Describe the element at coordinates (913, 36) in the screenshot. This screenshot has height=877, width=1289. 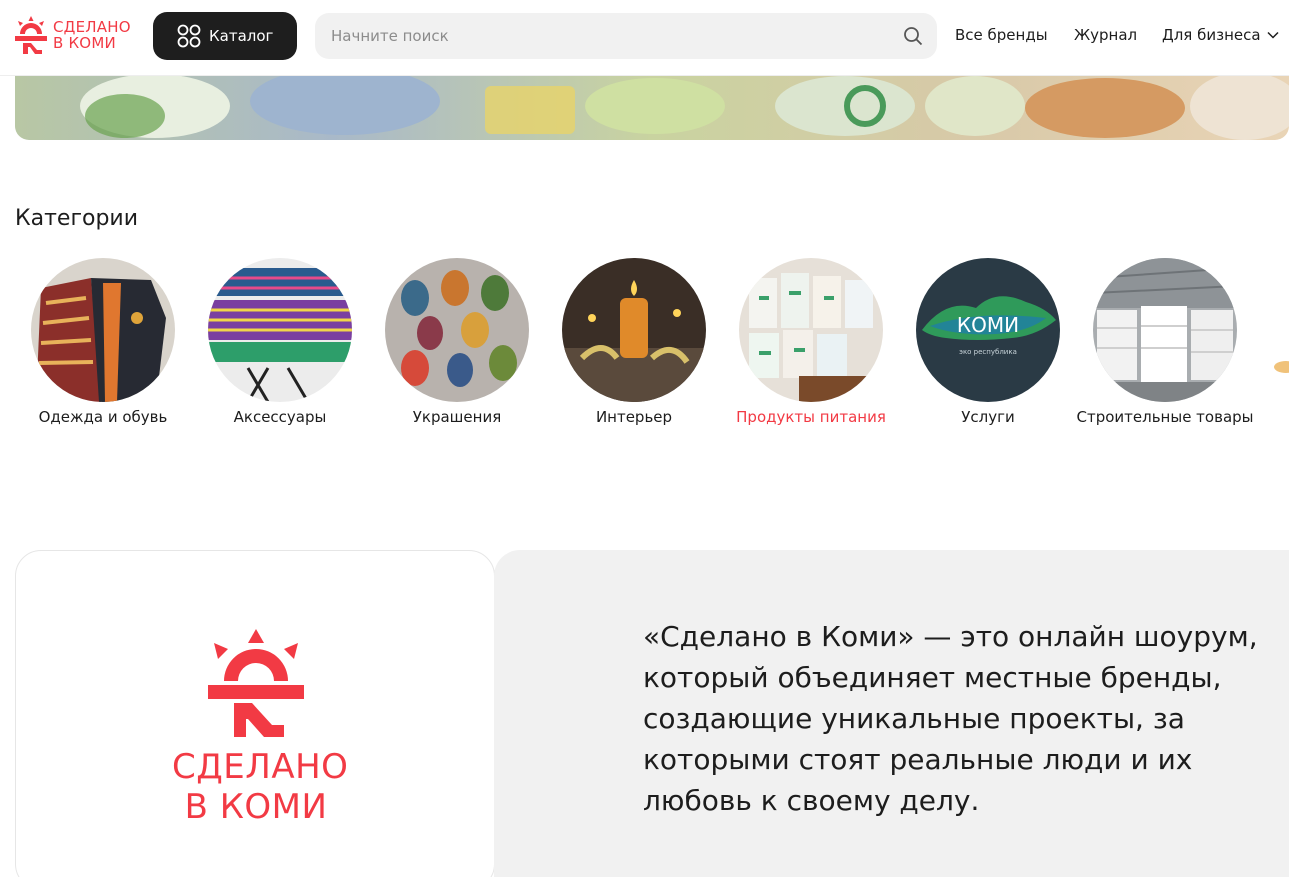
I see `search-icon` at that location.